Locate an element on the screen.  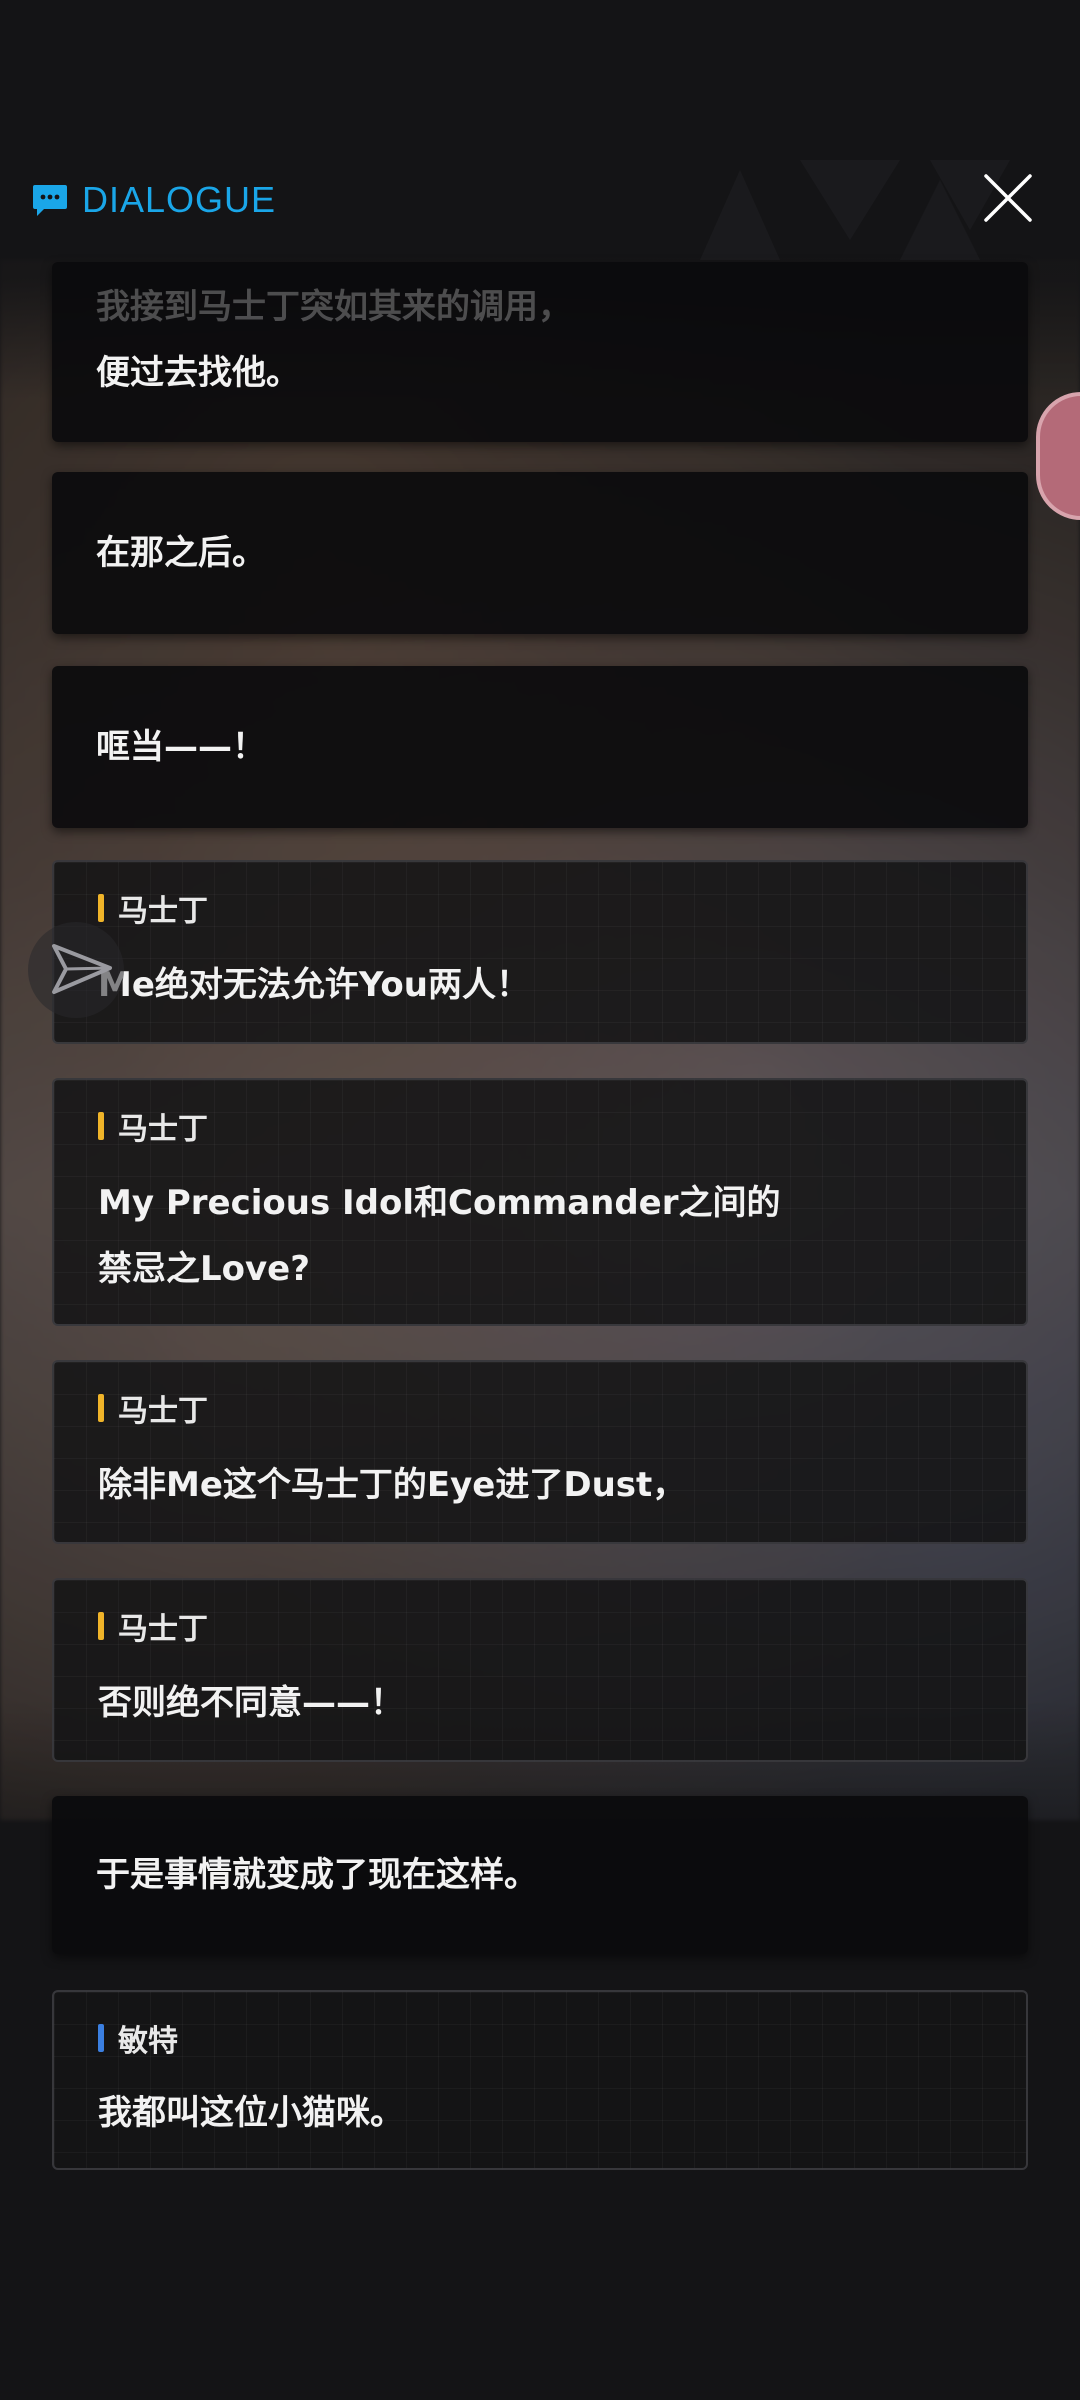
speaker-tag: 敏特 is located at coordinates (138, 2038).